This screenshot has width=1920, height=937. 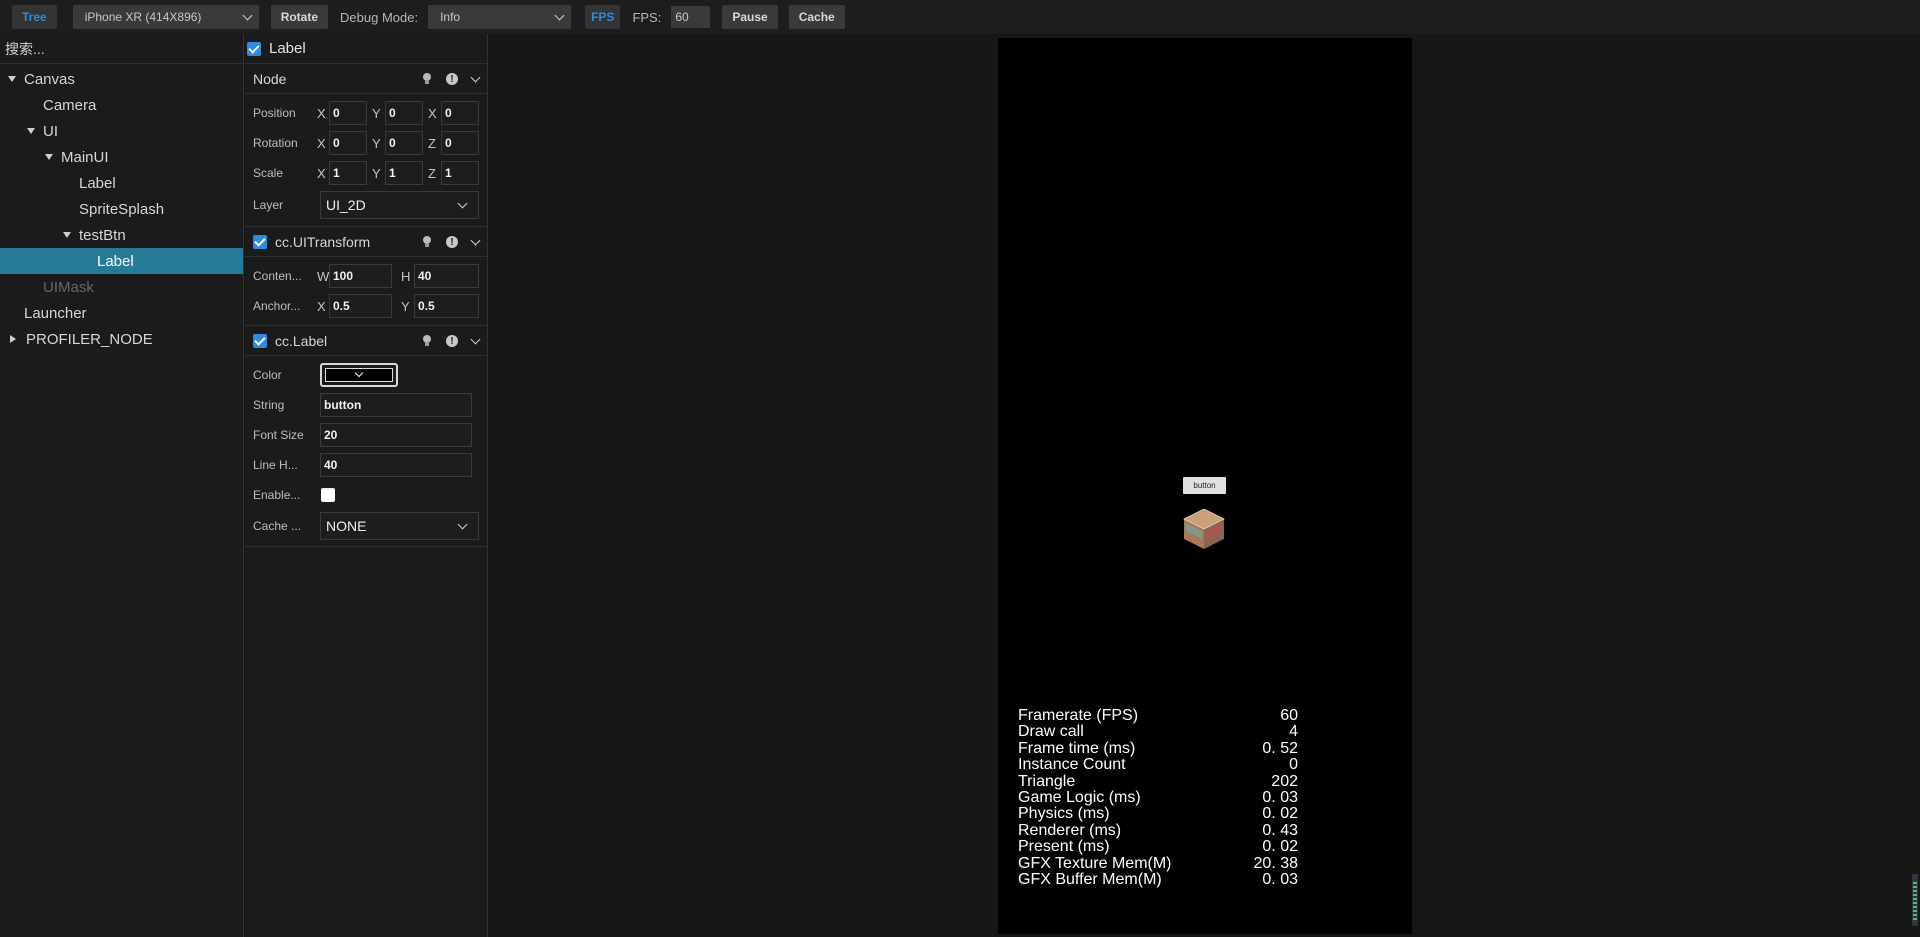 I want to click on debug-mode-label: Debug Mode:, so click(x=379, y=17).